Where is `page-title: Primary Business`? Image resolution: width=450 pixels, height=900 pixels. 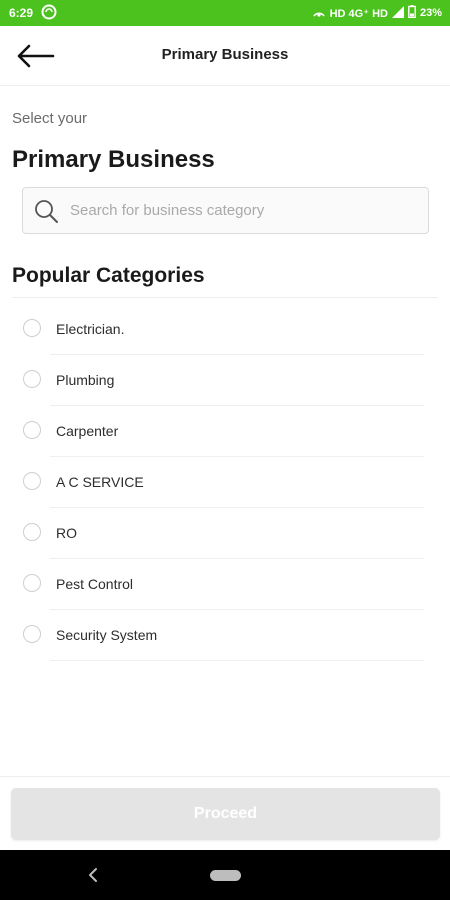 page-title: Primary Business is located at coordinates (225, 54).